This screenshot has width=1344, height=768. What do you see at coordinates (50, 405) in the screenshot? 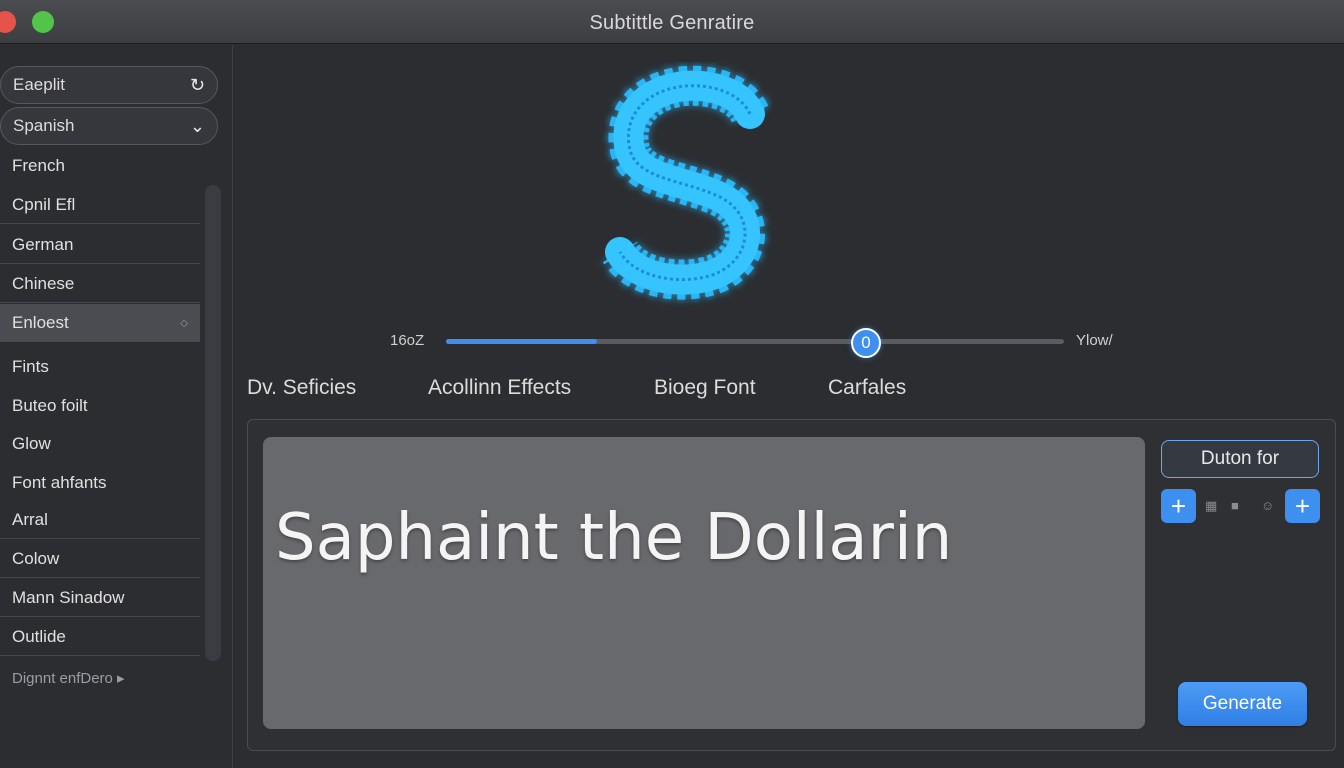
I see `list-item-label: Buteo foilt` at bounding box center [50, 405].